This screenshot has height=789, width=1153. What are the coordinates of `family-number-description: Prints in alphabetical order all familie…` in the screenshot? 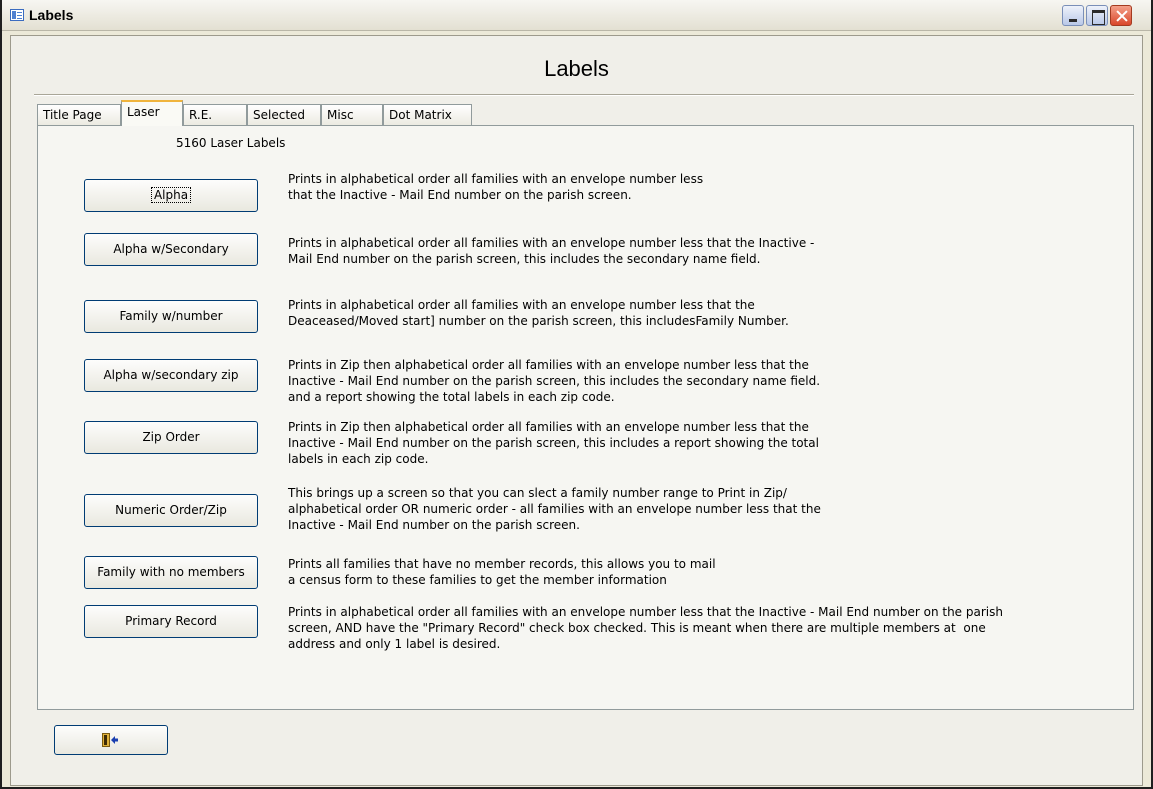 It's located at (538, 313).